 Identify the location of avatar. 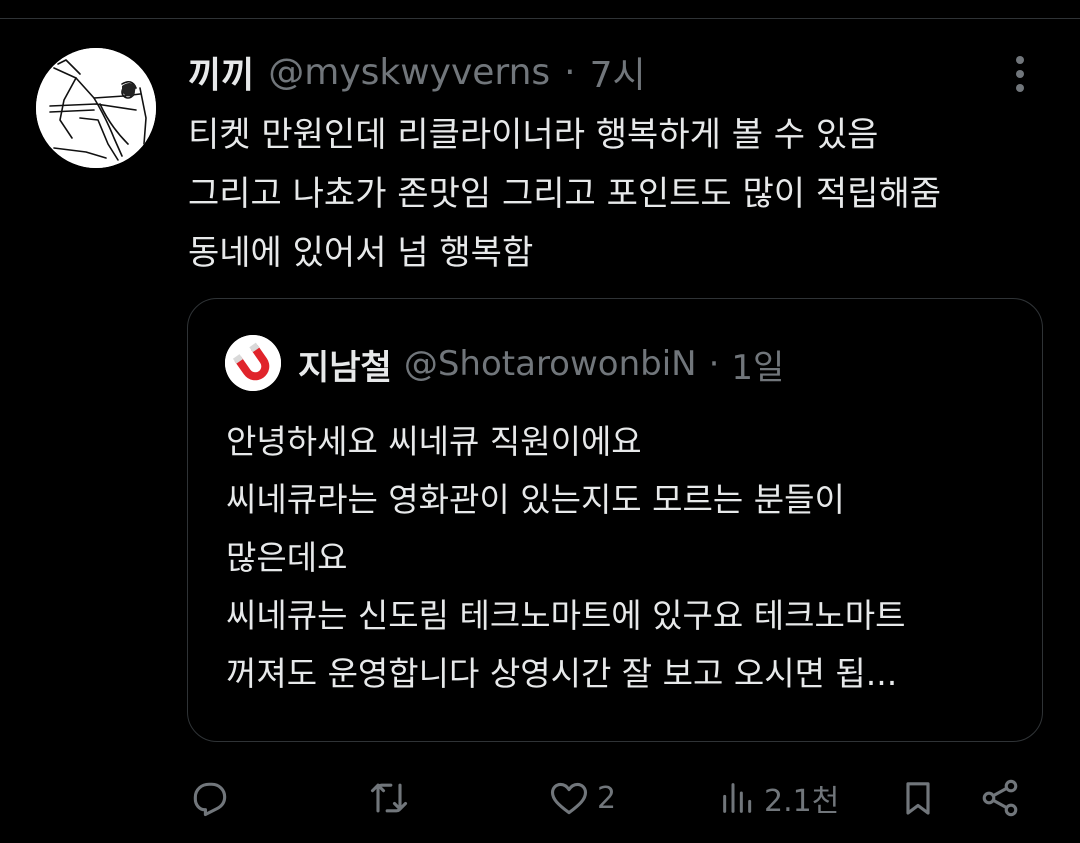
(96, 108).